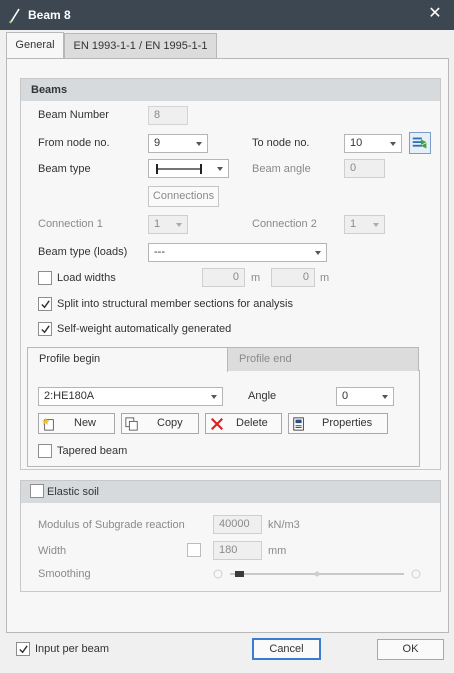  What do you see at coordinates (74, 143) in the screenshot?
I see `from-node-label: From node no.` at bounding box center [74, 143].